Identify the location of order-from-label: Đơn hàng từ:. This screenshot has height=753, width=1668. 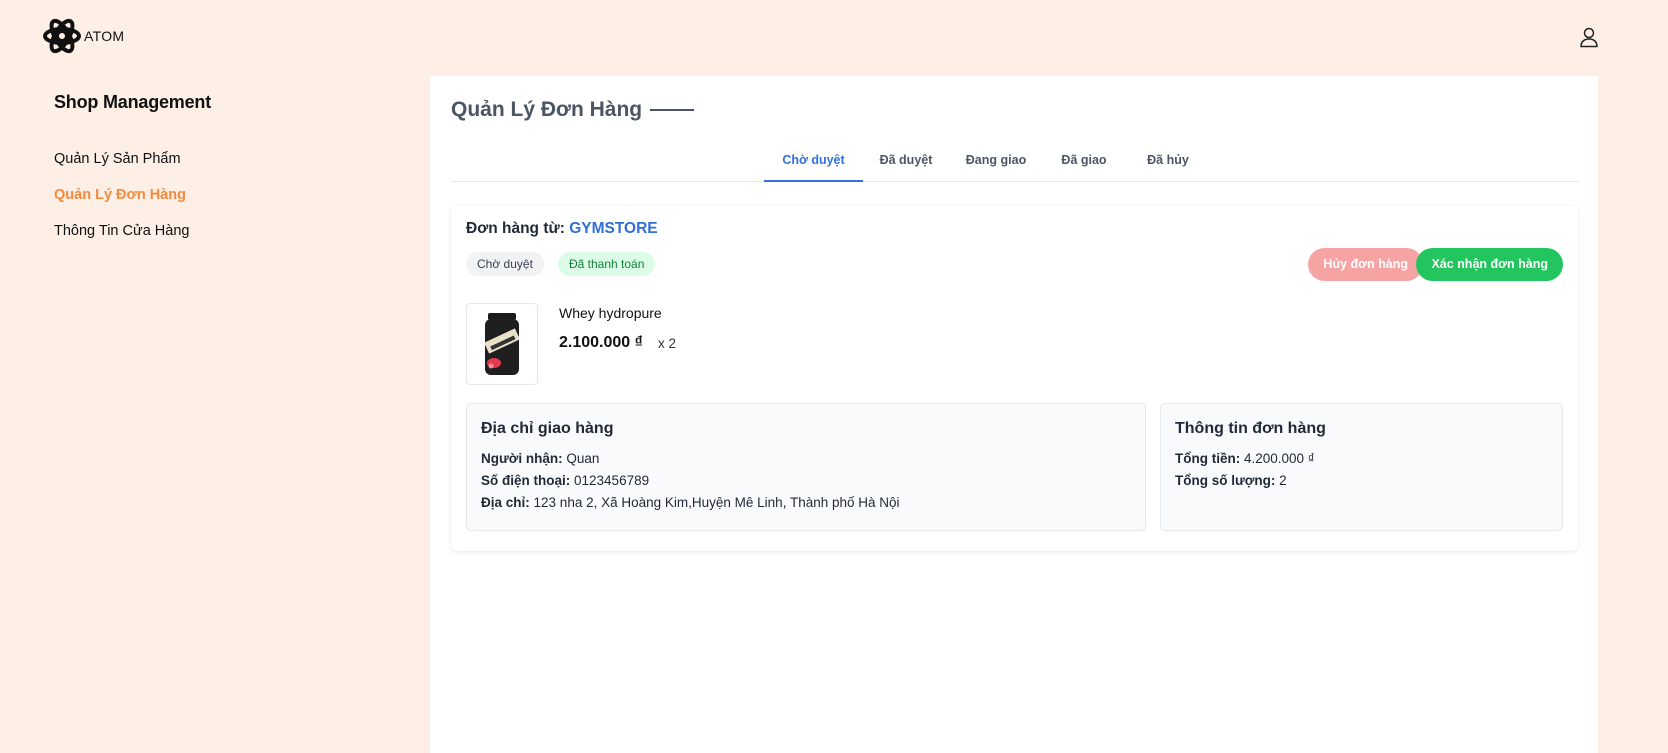
(515, 228).